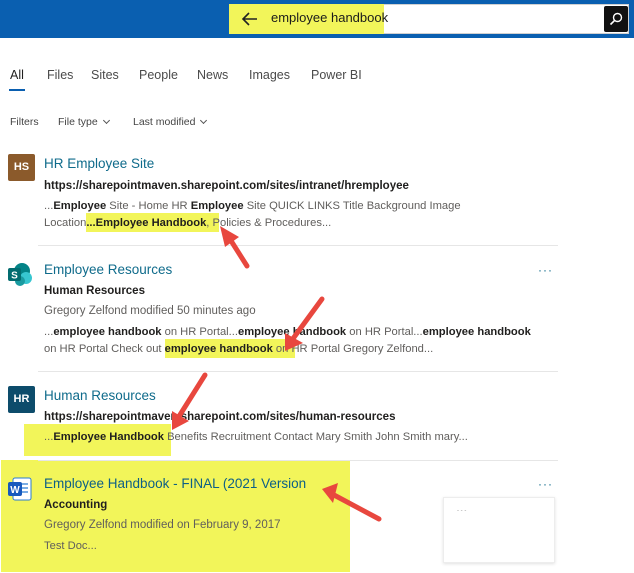  What do you see at coordinates (17, 90) in the screenshot?
I see `active-tab-indicator` at bounding box center [17, 90].